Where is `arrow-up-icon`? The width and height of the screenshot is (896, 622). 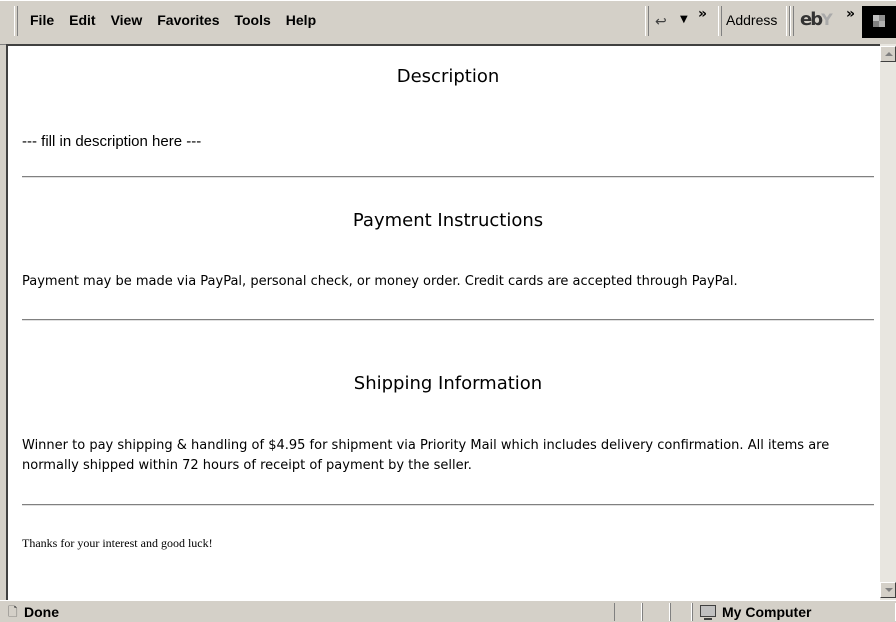 arrow-up-icon is located at coordinates (889, 54).